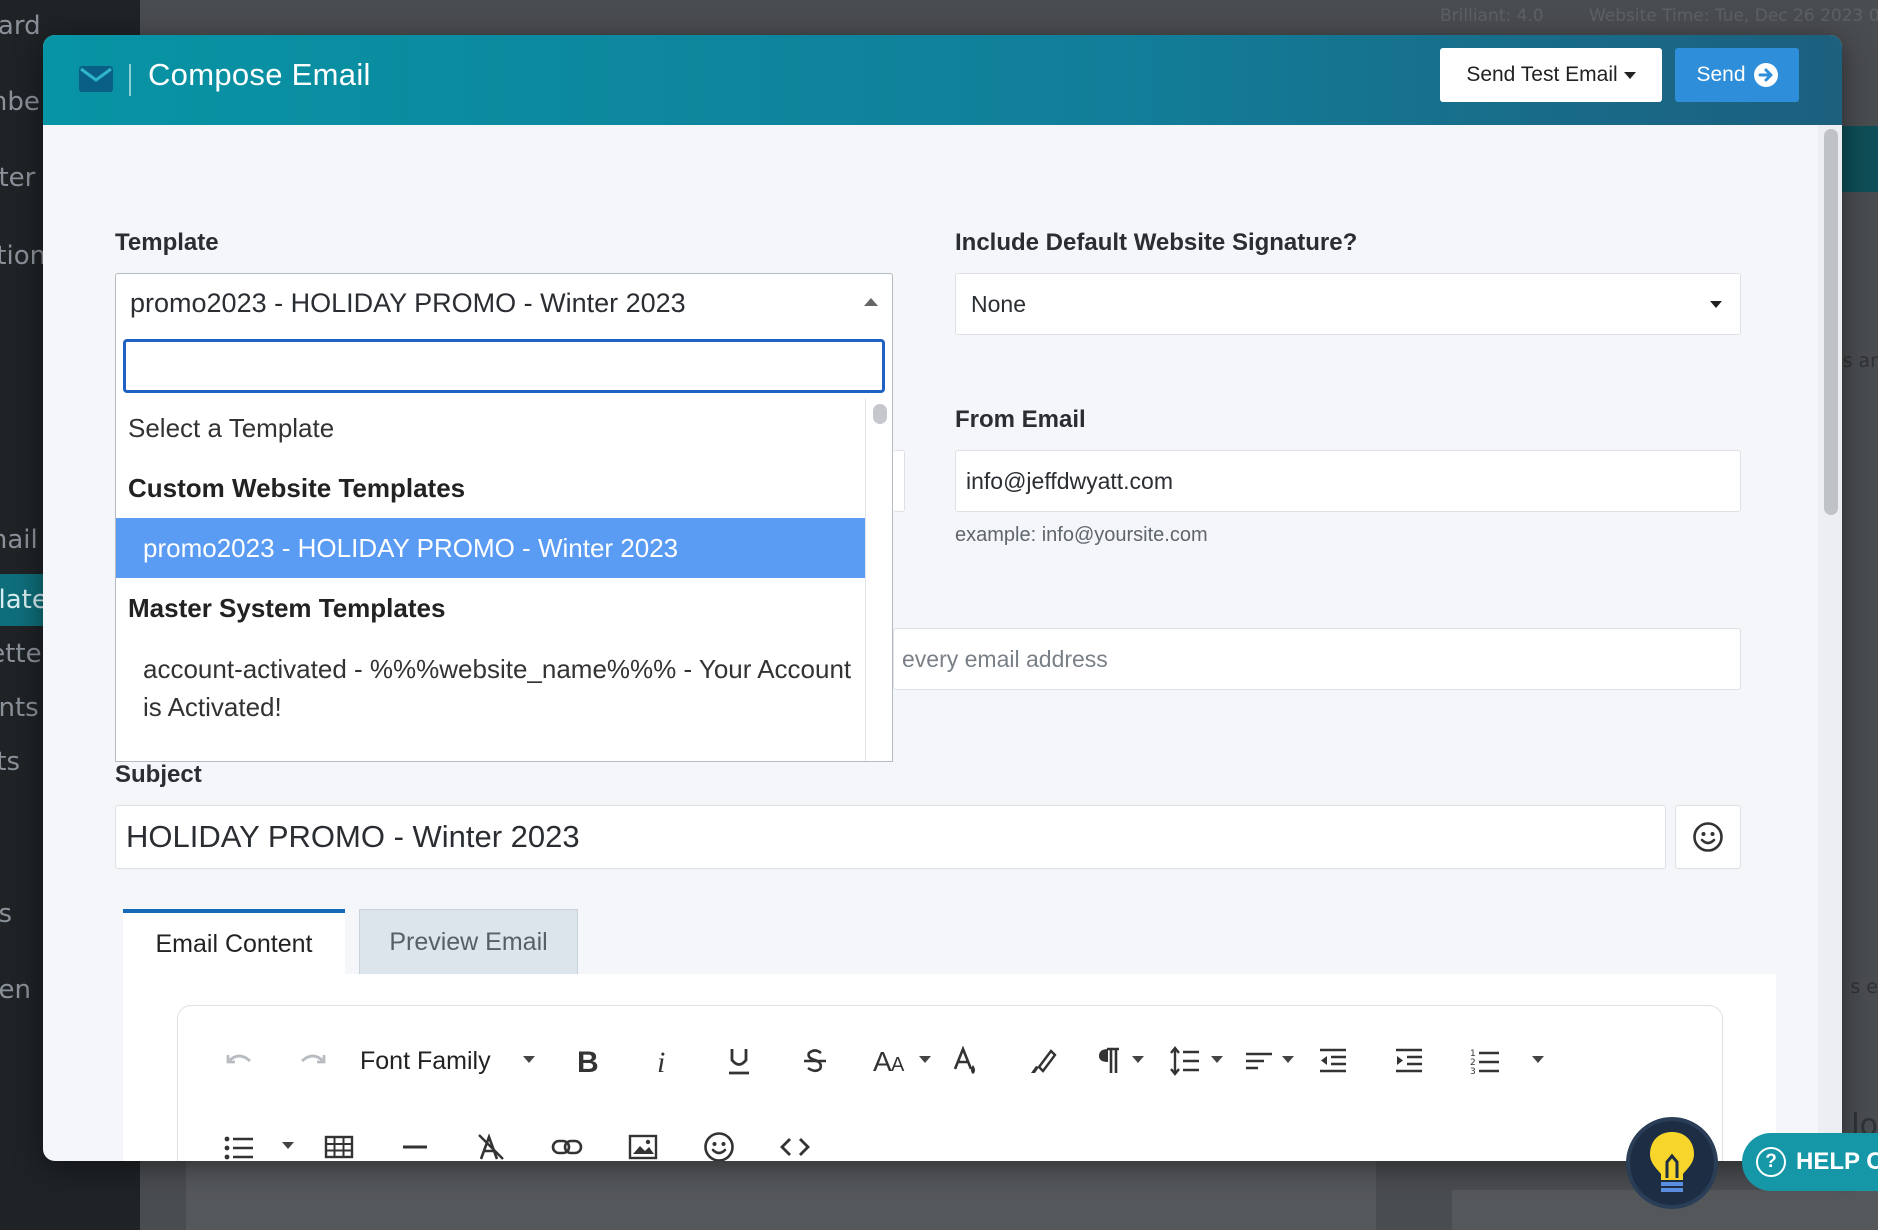 Image resolution: width=1878 pixels, height=1230 pixels. What do you see at coordinates (880, 414) in the screenshot?
I see `dropdown-scroll-thumb` at bounding box center [880, 414].